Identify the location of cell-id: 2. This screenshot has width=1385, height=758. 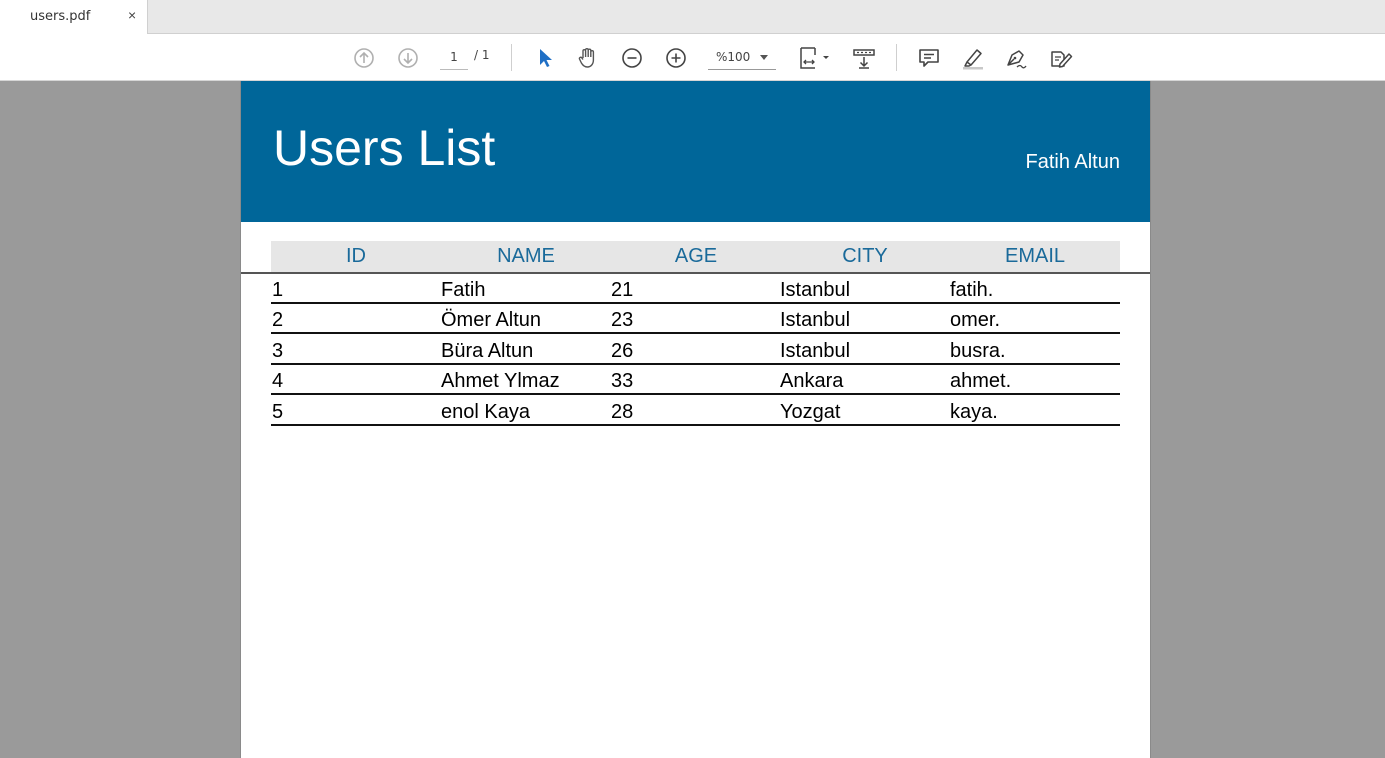
(278, 320).